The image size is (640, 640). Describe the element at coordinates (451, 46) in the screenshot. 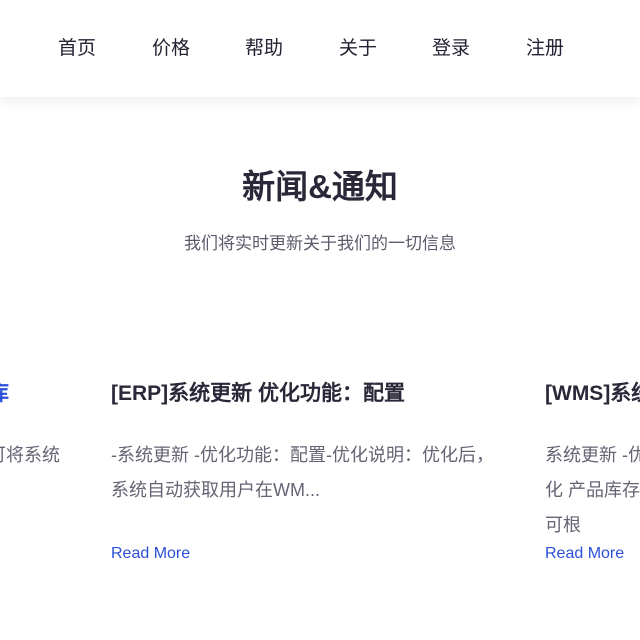

I see `nav-login: 登录` at that location.